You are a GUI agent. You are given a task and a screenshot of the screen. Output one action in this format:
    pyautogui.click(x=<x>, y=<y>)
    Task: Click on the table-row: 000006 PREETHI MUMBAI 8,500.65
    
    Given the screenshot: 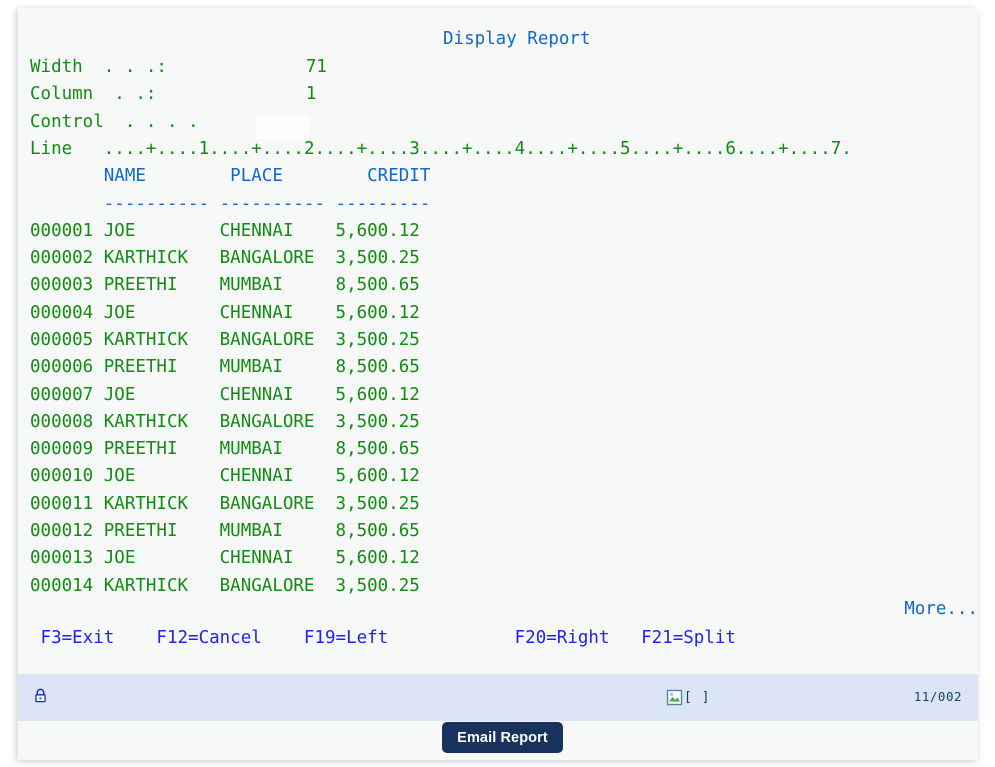 What is the action you would take?
    pyautogui.click(x=225, y=367)
    